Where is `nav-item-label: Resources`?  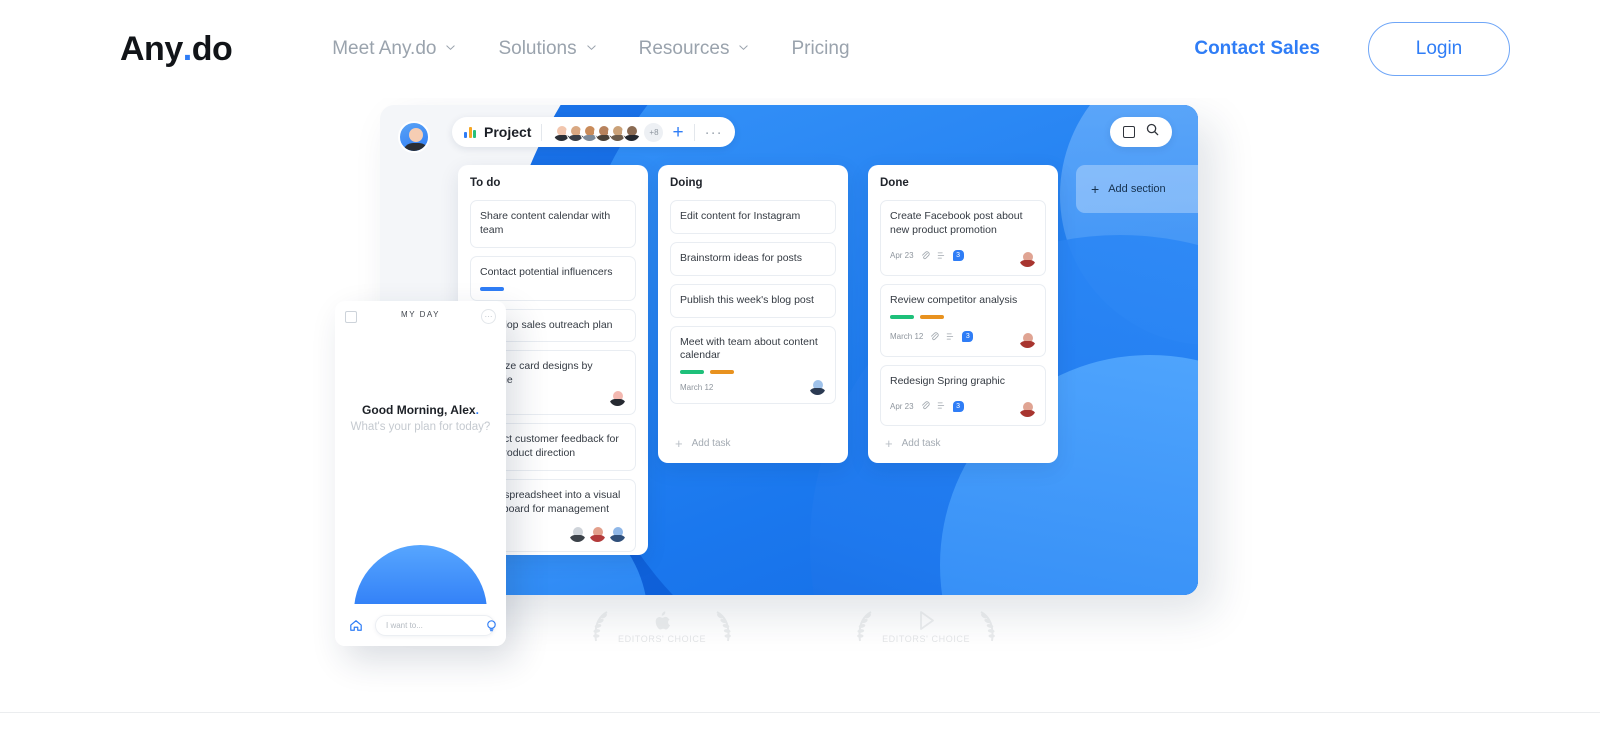 nav-item-label: Resources is located at coordinates (684, 48).